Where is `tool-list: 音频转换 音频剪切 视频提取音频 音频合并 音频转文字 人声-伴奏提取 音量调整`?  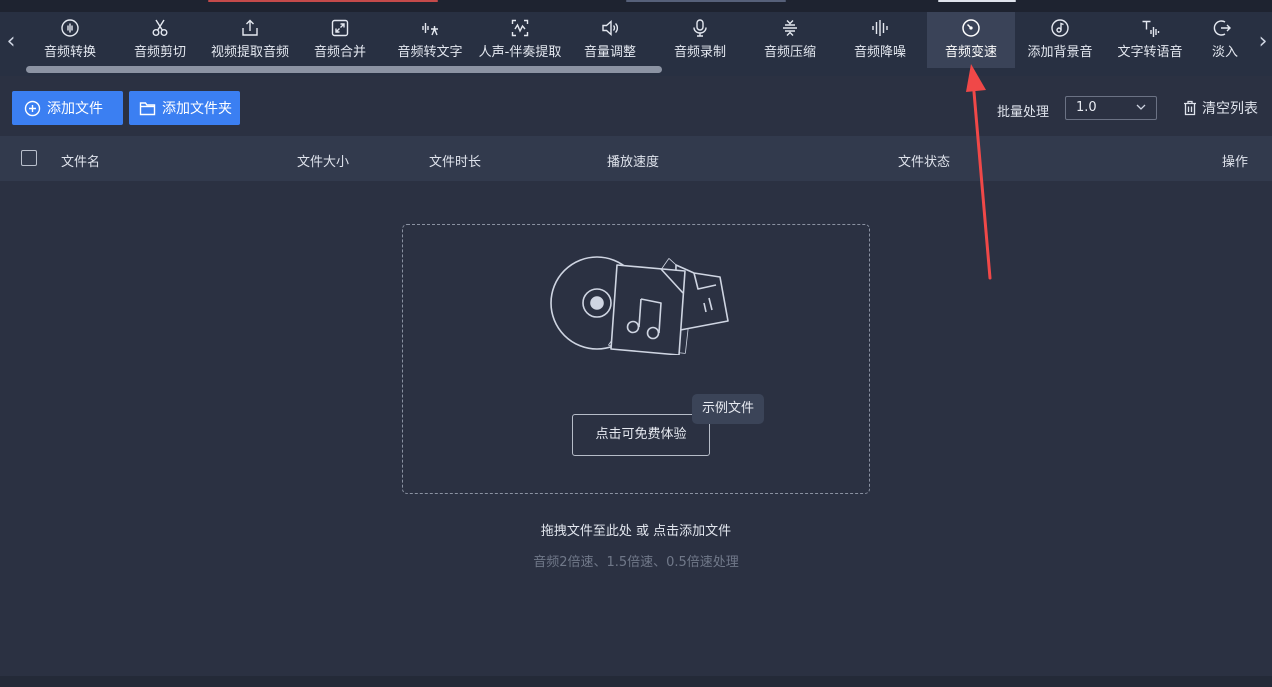
tool-list: 音频转换 音频剪切 视频提取音频 音频合并 音频转文字 人声-伴奏提取 音量调整 is located at coordinates (638, 41).